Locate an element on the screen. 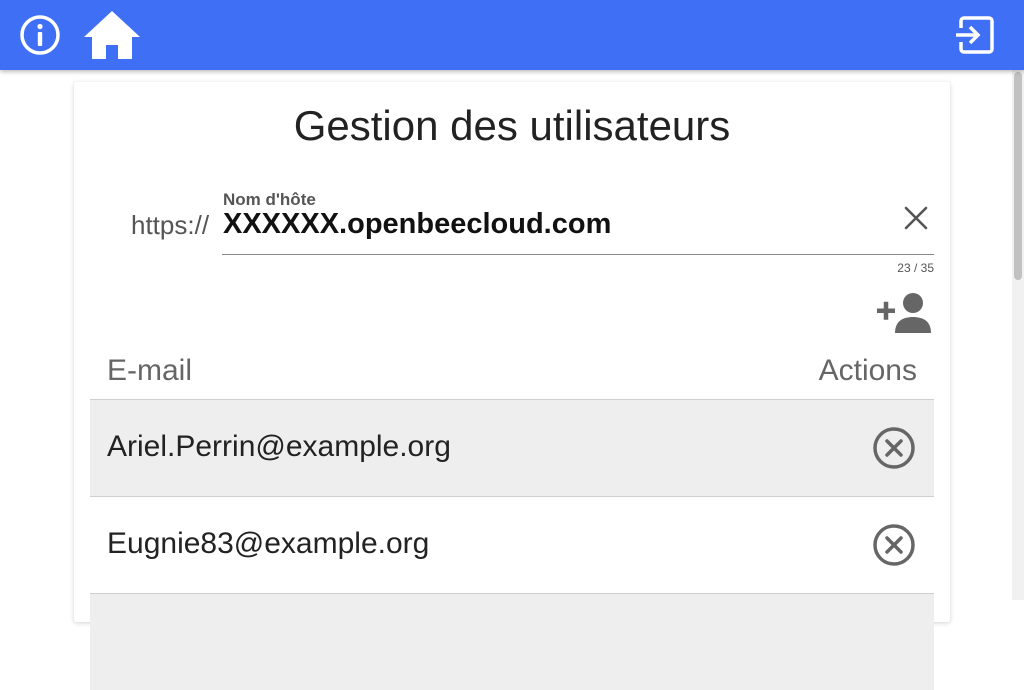 This screenshot has height=690, width=1024. top-app-bar is located at coordinates (512, 35).